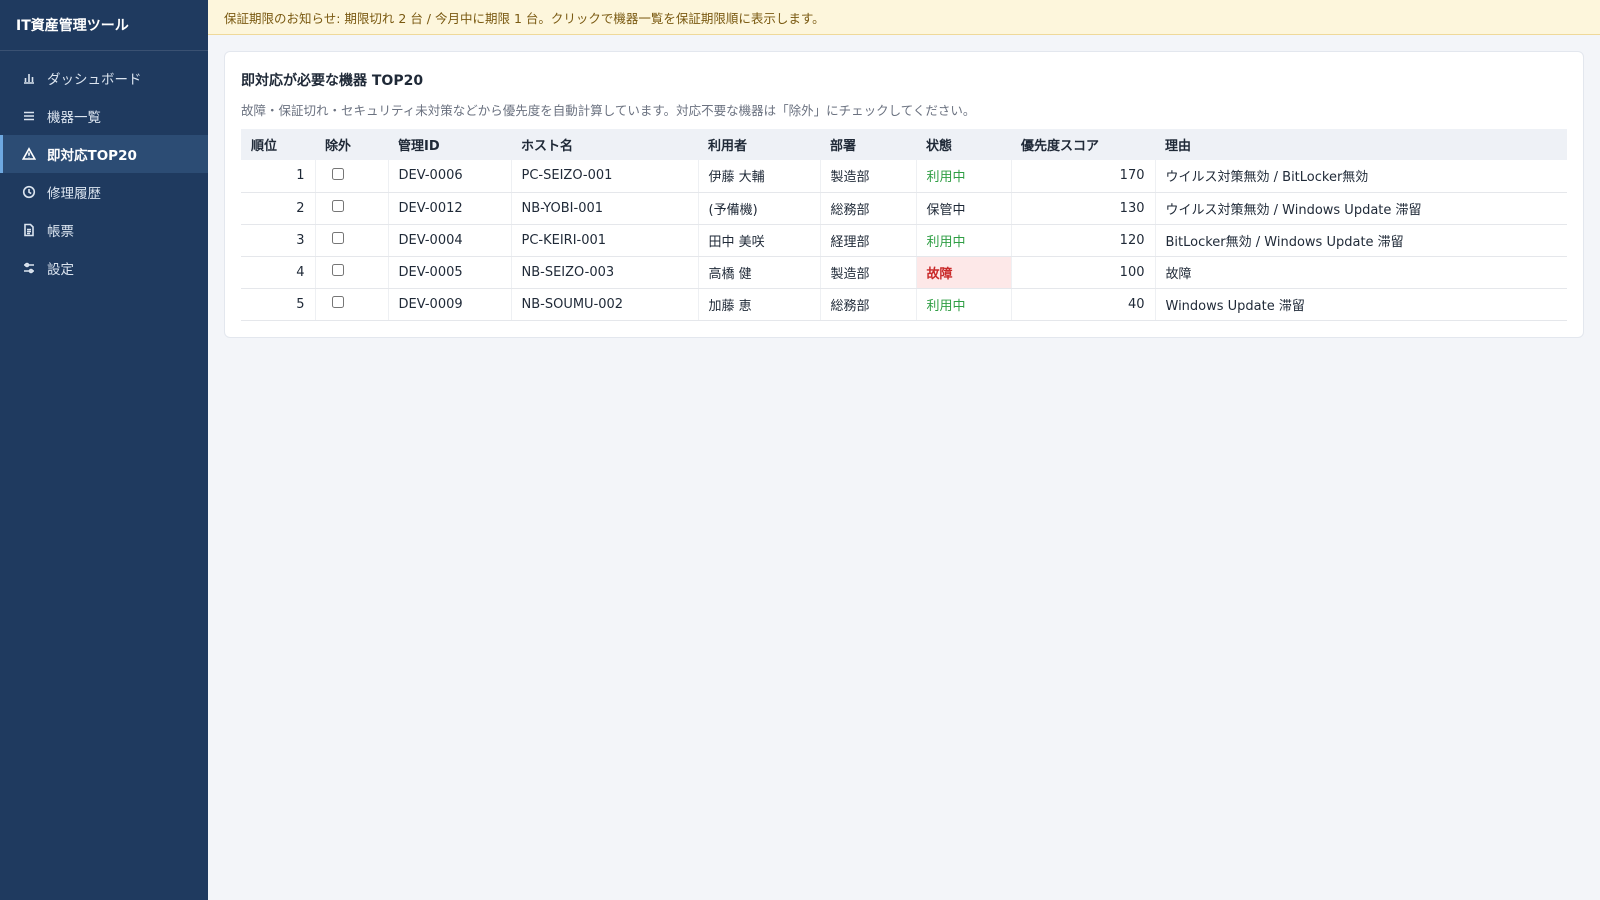 The width and height of the screenshot is (1600, 900). I want to click on sidebar-item-settings: 設定, so click(104, 268).